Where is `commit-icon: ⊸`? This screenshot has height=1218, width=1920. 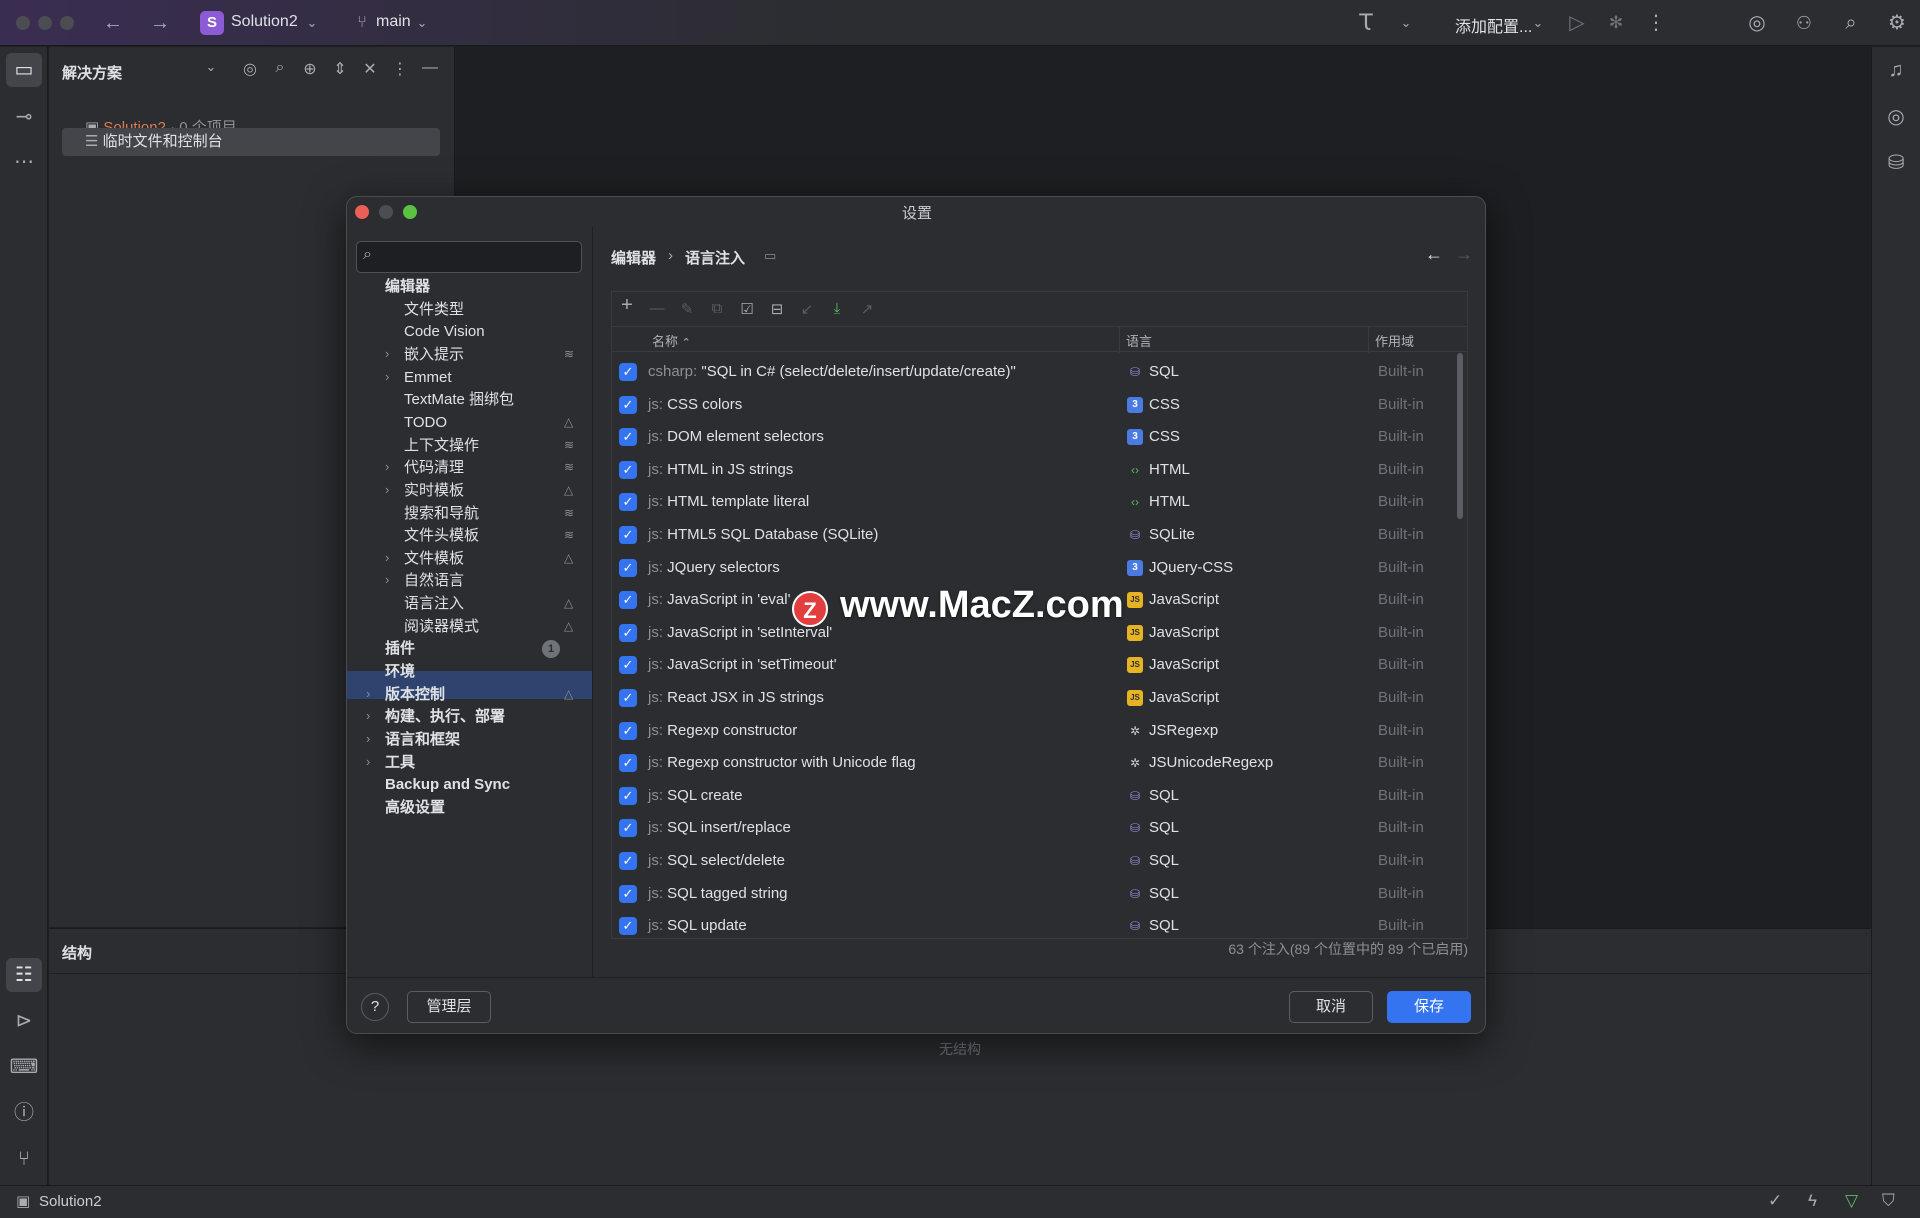 commit-icon: ⊸ is located at coordinates (24, 117).